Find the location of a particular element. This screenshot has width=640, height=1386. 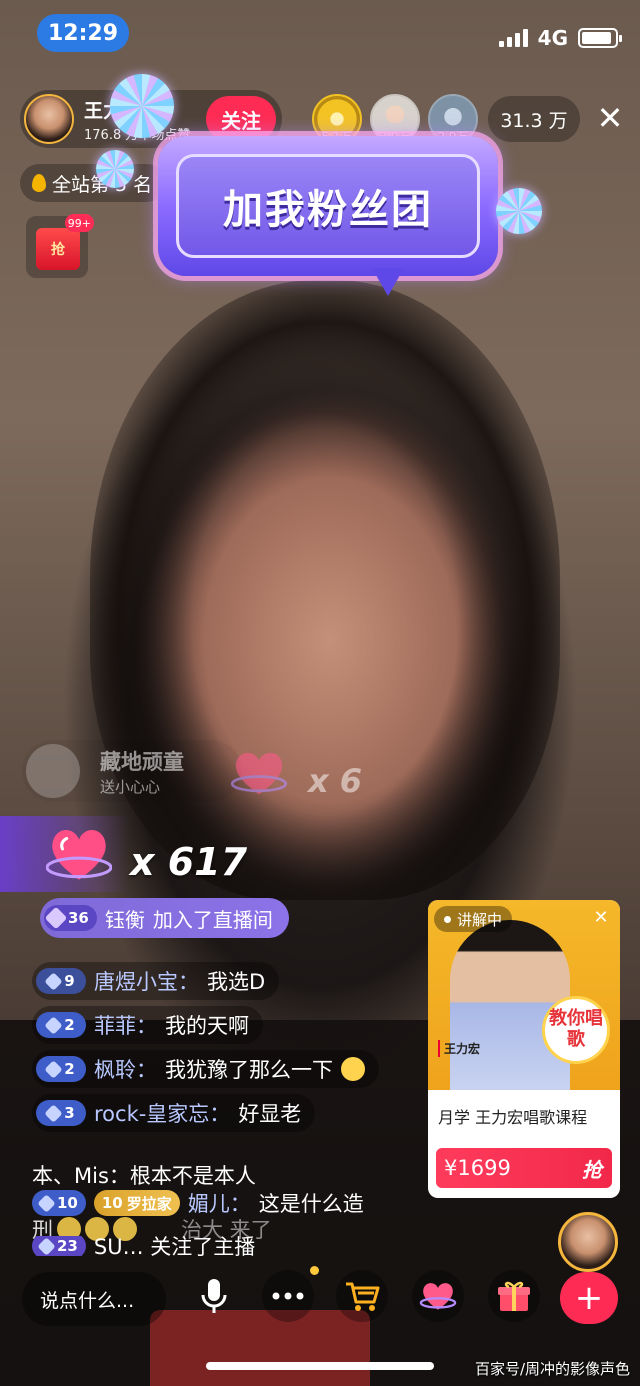

notification-dot is located at coordinates (314, 1270).